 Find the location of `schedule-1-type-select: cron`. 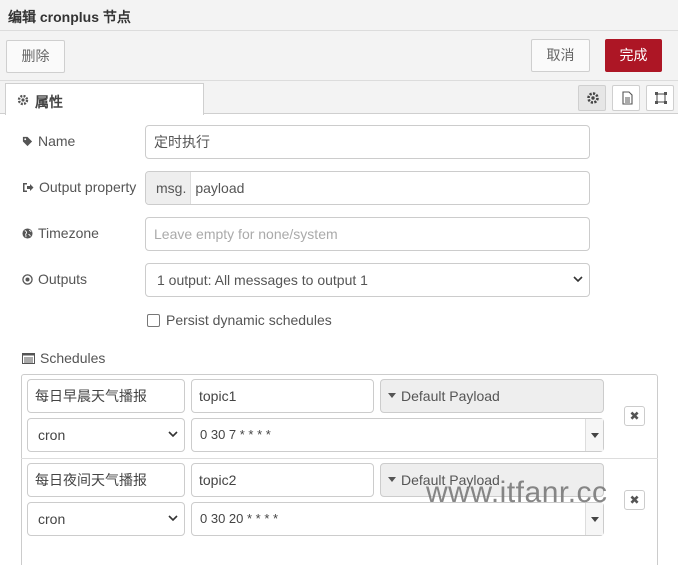

schedule-1-type-select: cron is located at coordinates (106, 435).